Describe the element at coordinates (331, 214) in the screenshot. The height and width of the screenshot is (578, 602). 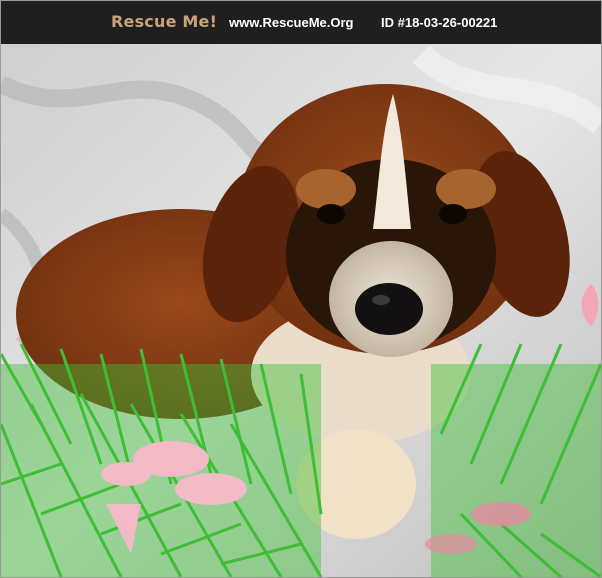
I see `left-eye` at that location.